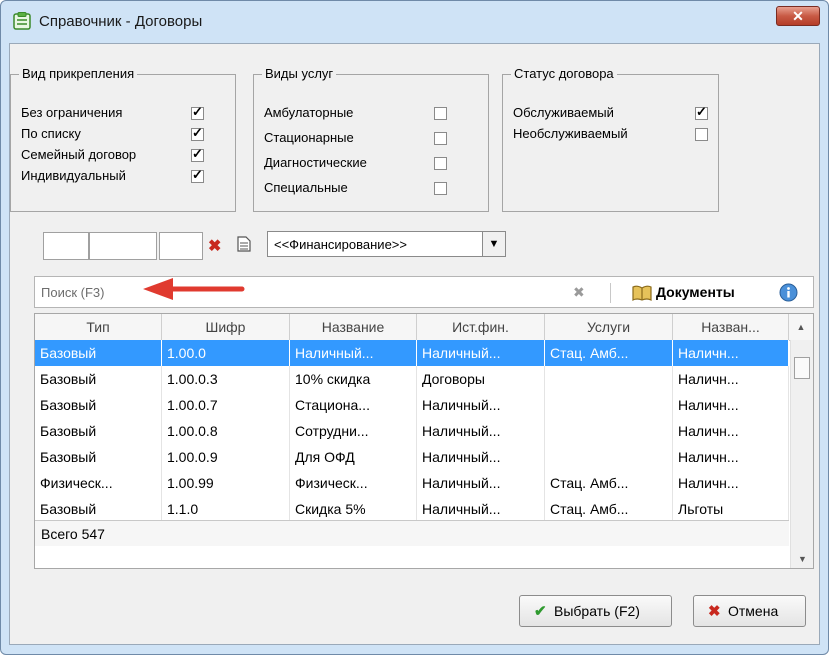 The height and width of the screenshot is (655, 829). Describe the element at coordinates (374, 113) in the screenshot. I see `services-option-row: Амбулаторные` at that location.